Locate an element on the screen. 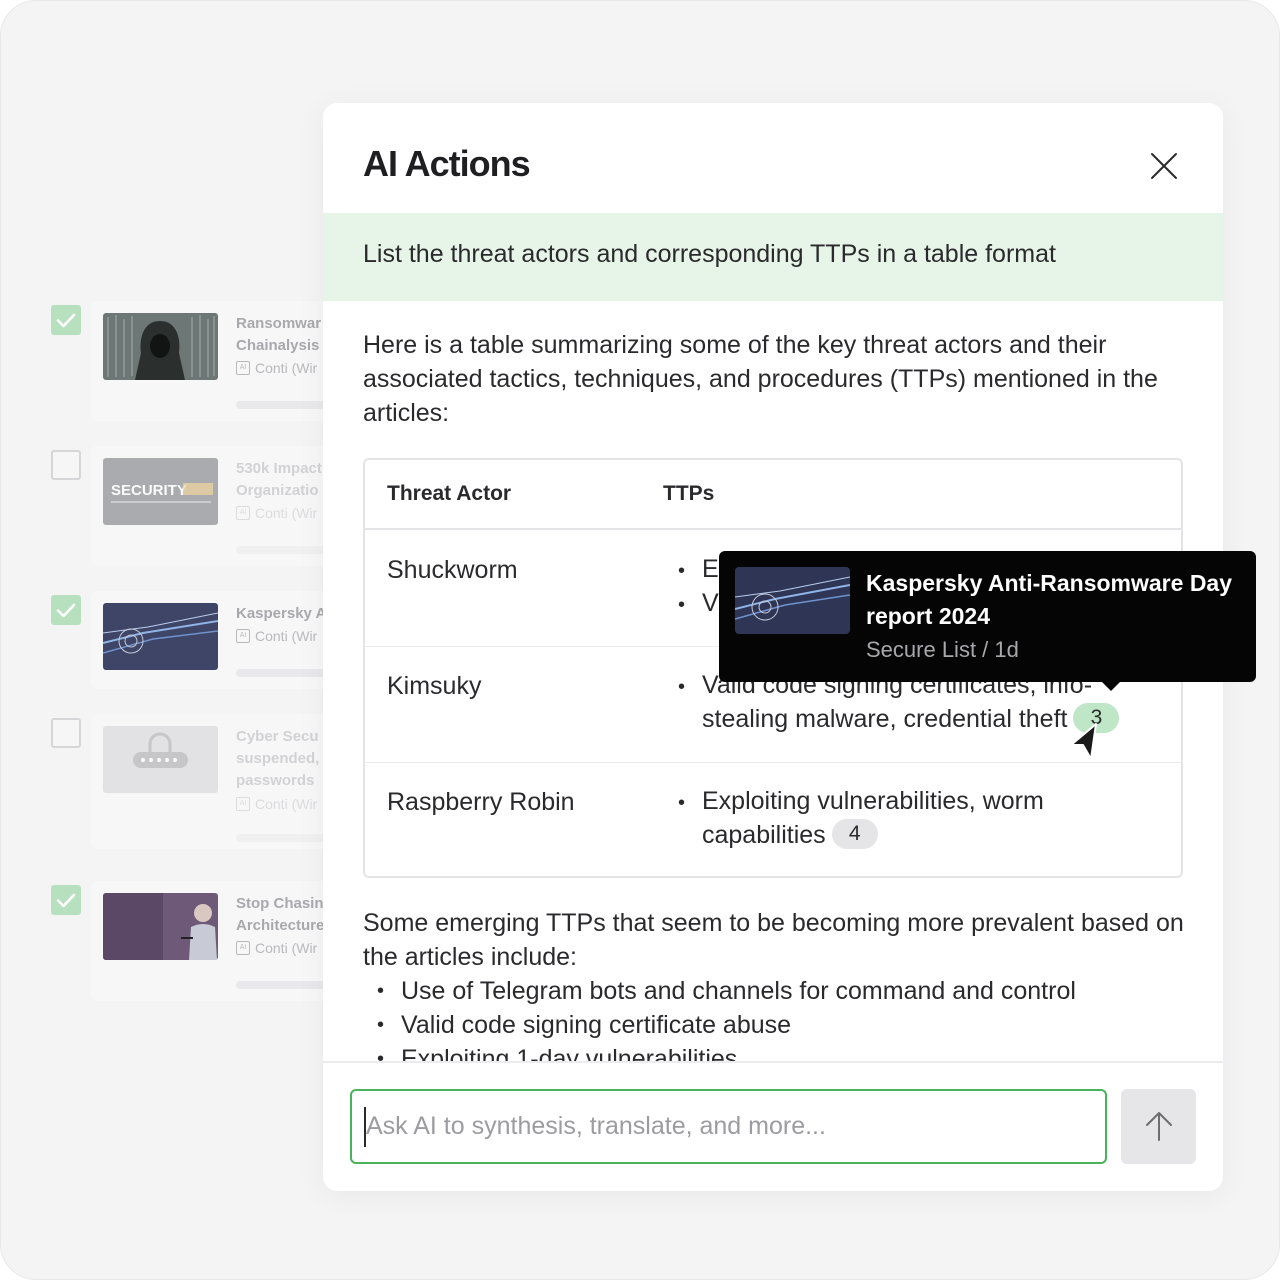 Image resolution: width=1280 pixels, height=1280 pixels. close-icon is located at coordinates (1164, 166).